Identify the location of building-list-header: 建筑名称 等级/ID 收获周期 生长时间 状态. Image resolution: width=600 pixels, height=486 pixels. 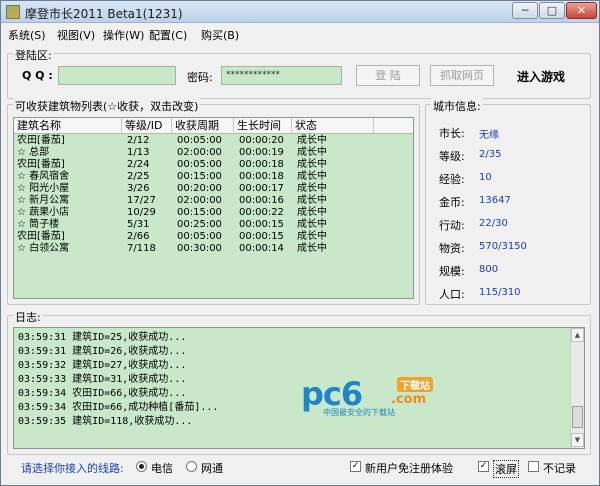
(213, 126).